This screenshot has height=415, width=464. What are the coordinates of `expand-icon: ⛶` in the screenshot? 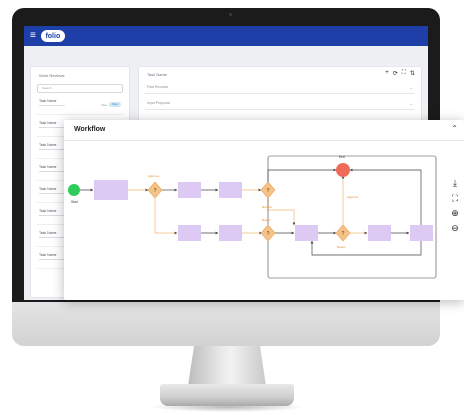 It's located at (404, 73).